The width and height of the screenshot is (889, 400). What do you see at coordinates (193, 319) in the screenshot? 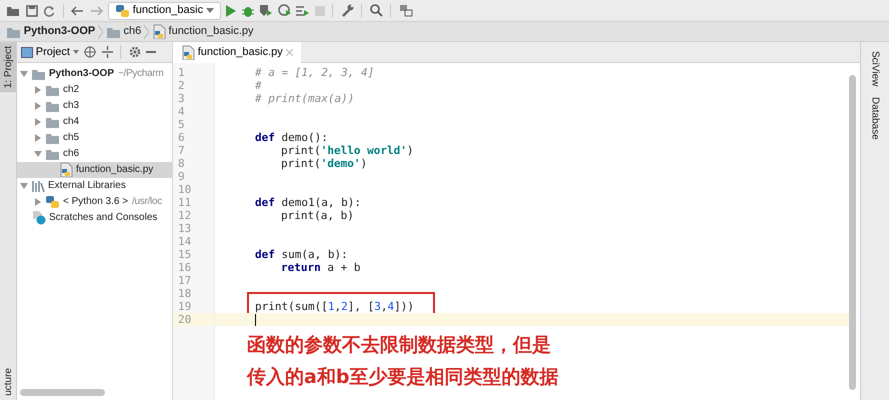
I see `line-number: 20` at bounding box center [193, 319].